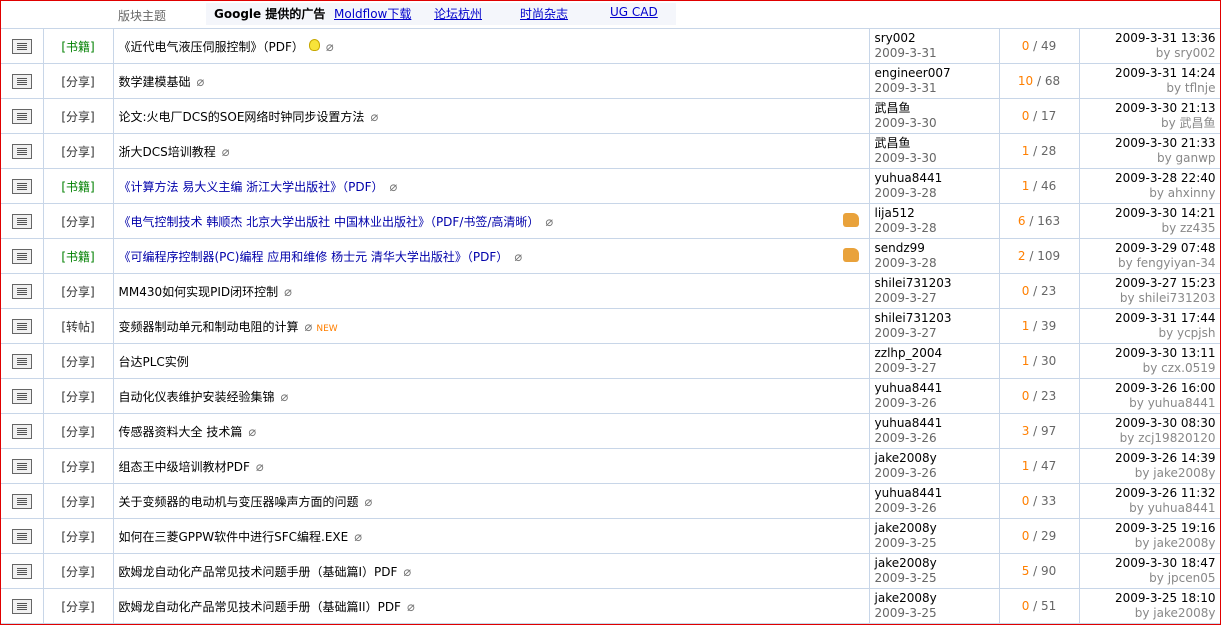  Describe the element at coordinates (1148, 298) in the screenshot. I see `last-post-by: by shilei731203` at that location.